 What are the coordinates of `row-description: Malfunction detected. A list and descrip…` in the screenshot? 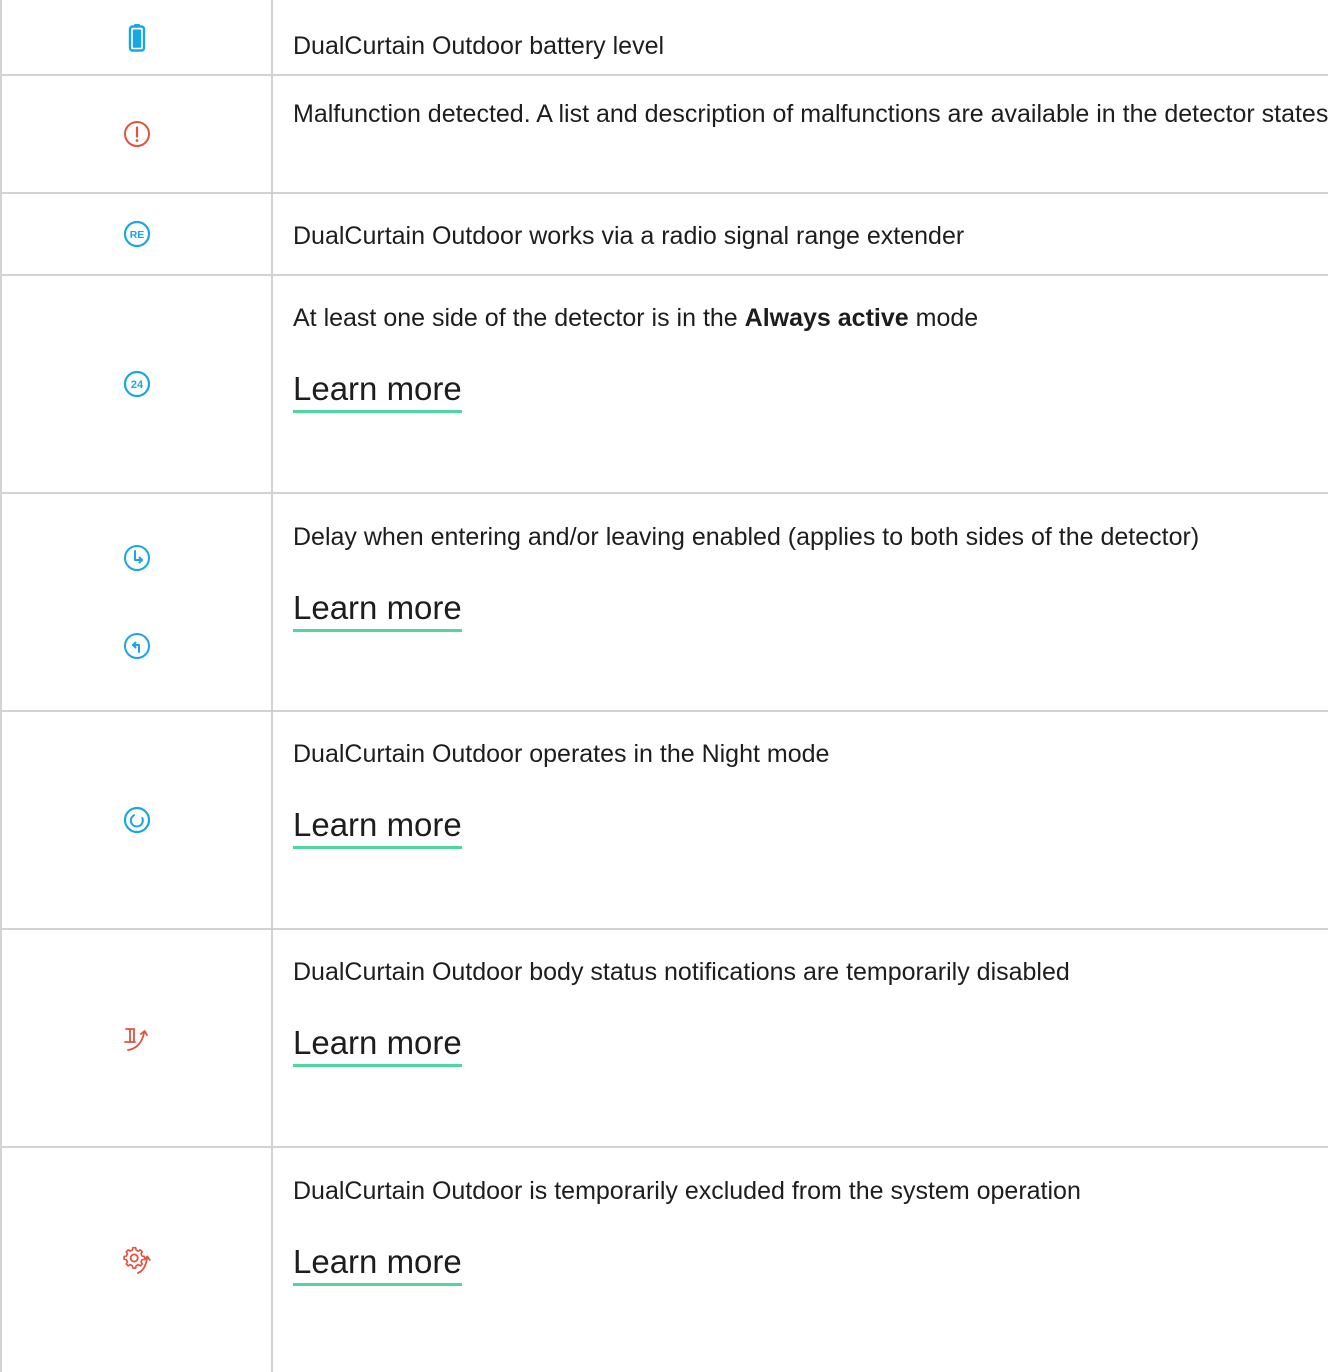 It's located at (810, 114).